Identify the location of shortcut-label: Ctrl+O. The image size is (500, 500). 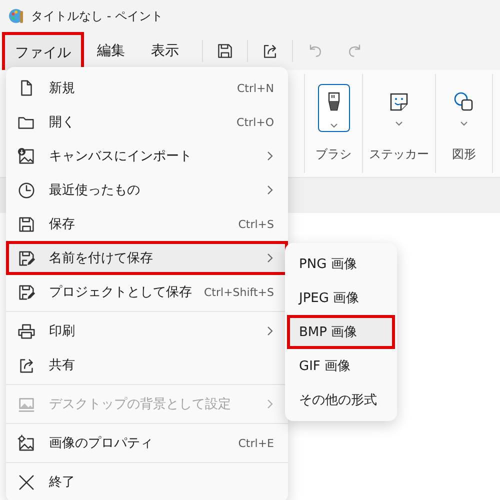
(255, 122).